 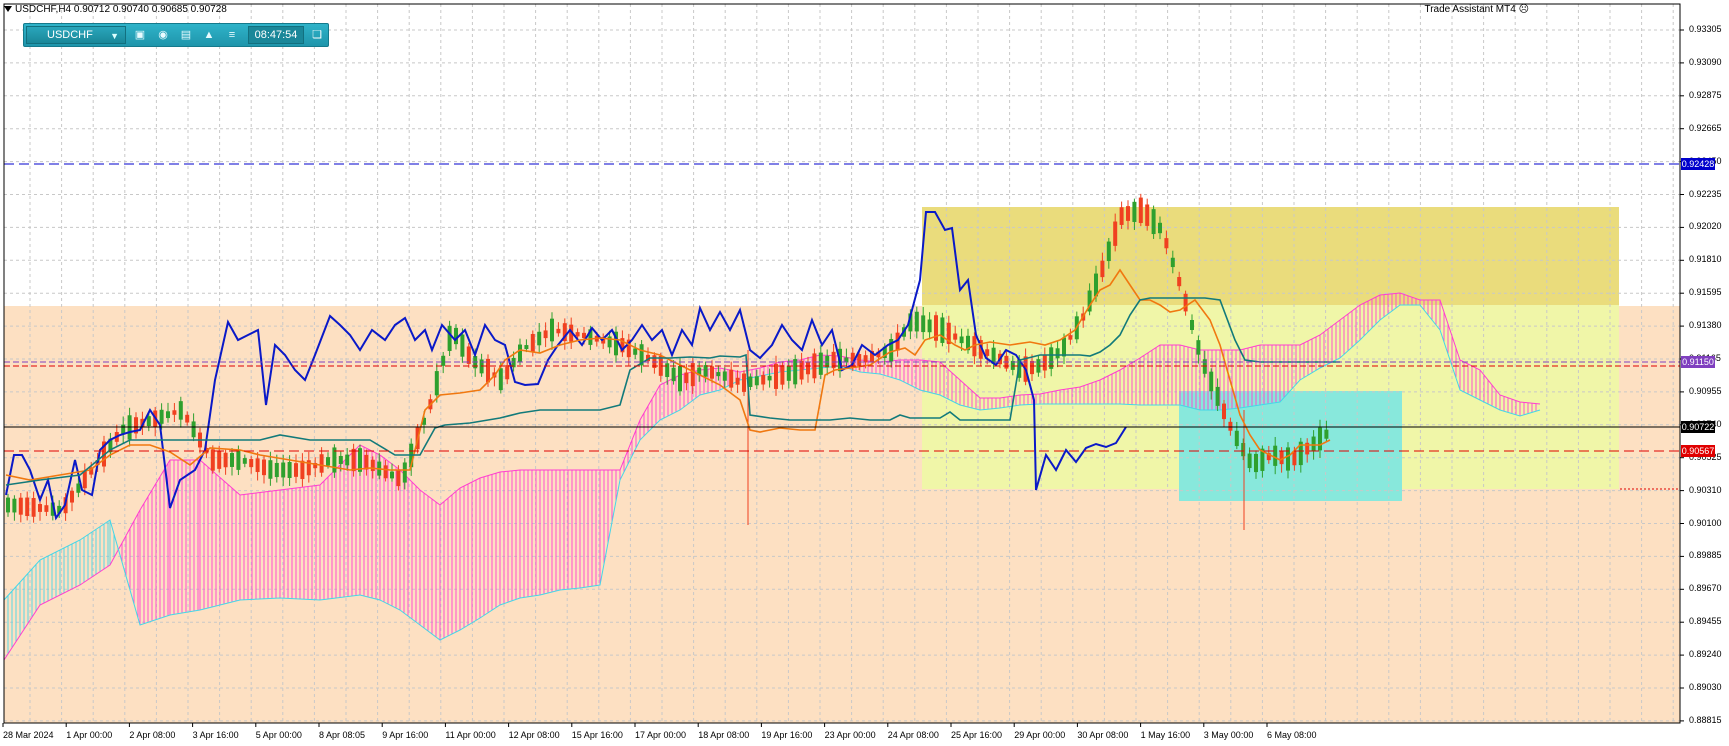 I want to click on gold-zone, so click(x=1270, y=256).